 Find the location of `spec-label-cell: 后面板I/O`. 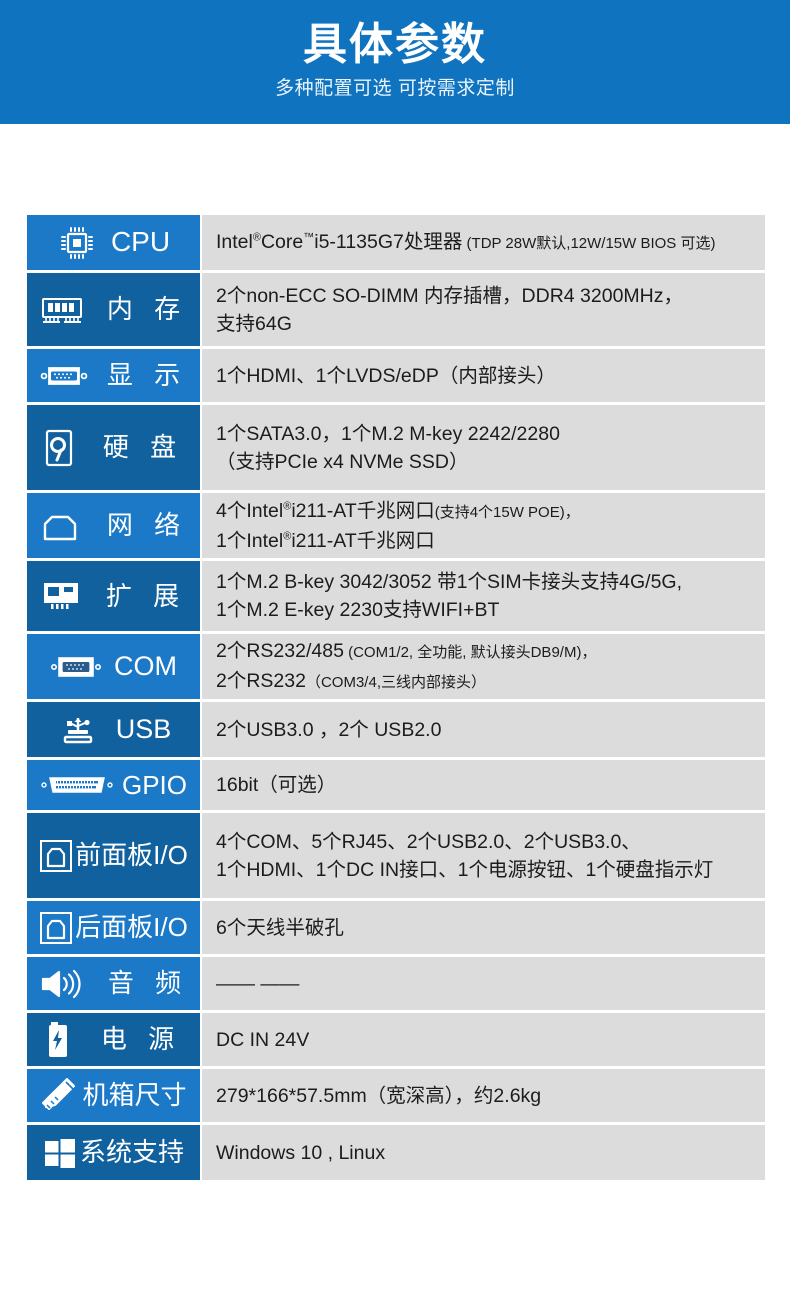

spec-label-cell: 后面板I/O is located at coordinates (113, 927).